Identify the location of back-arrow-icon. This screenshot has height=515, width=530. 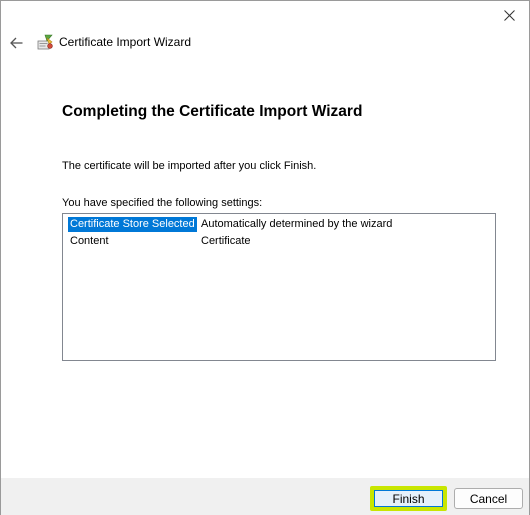
(15, 43).